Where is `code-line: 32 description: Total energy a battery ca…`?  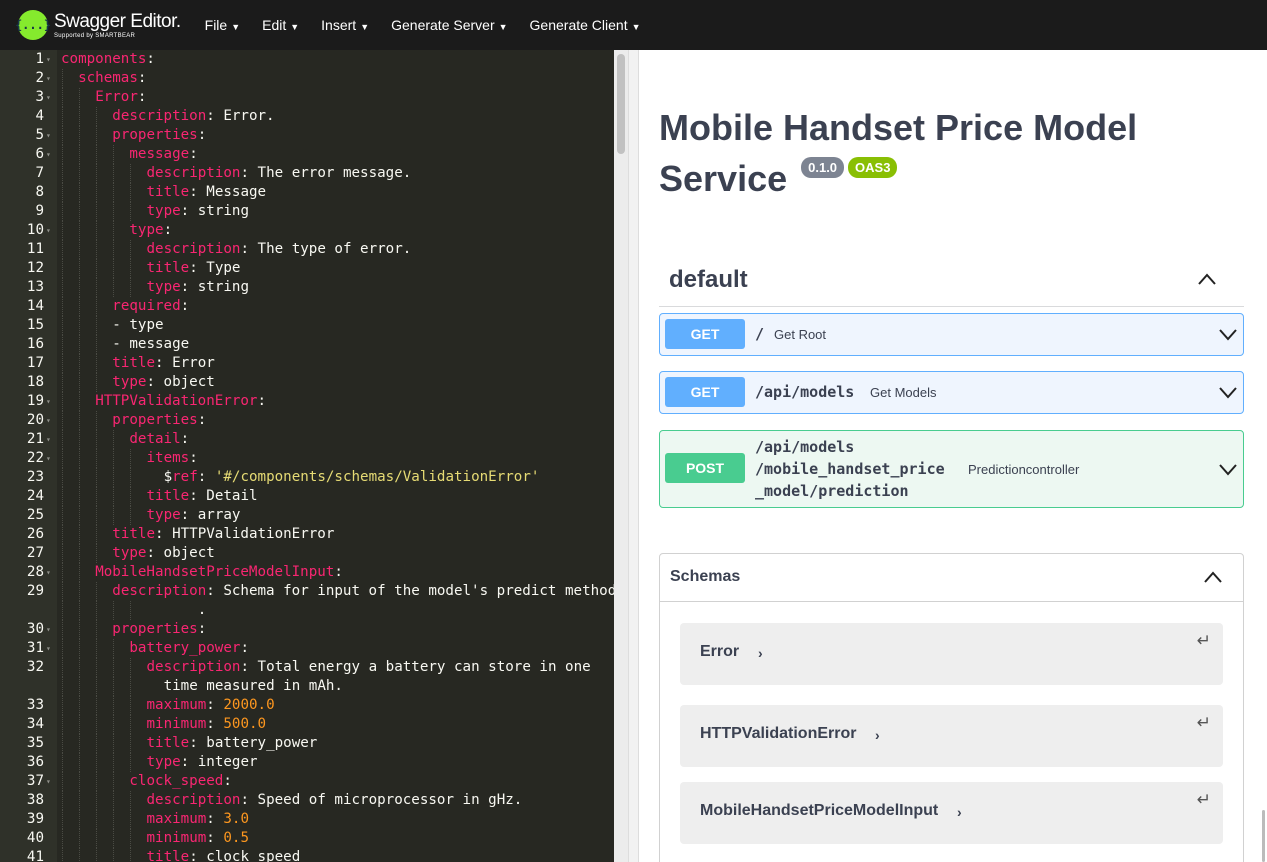
code-line: 32 description: Total energy a battery ca… is located at coordinates (307, 667).